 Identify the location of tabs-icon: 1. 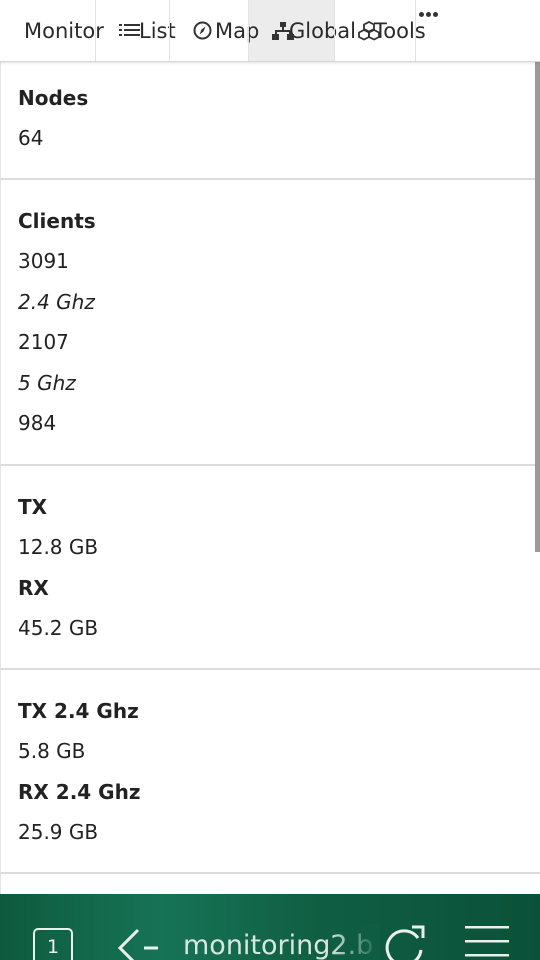
(53, 944).